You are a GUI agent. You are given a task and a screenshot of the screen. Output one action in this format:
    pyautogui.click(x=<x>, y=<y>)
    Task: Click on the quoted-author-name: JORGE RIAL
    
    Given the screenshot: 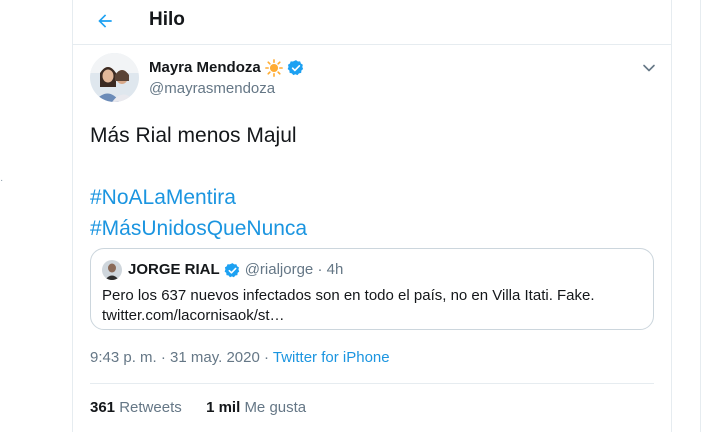 What is the action you would take?
    pyautogui.click(x=174, y=269)
    